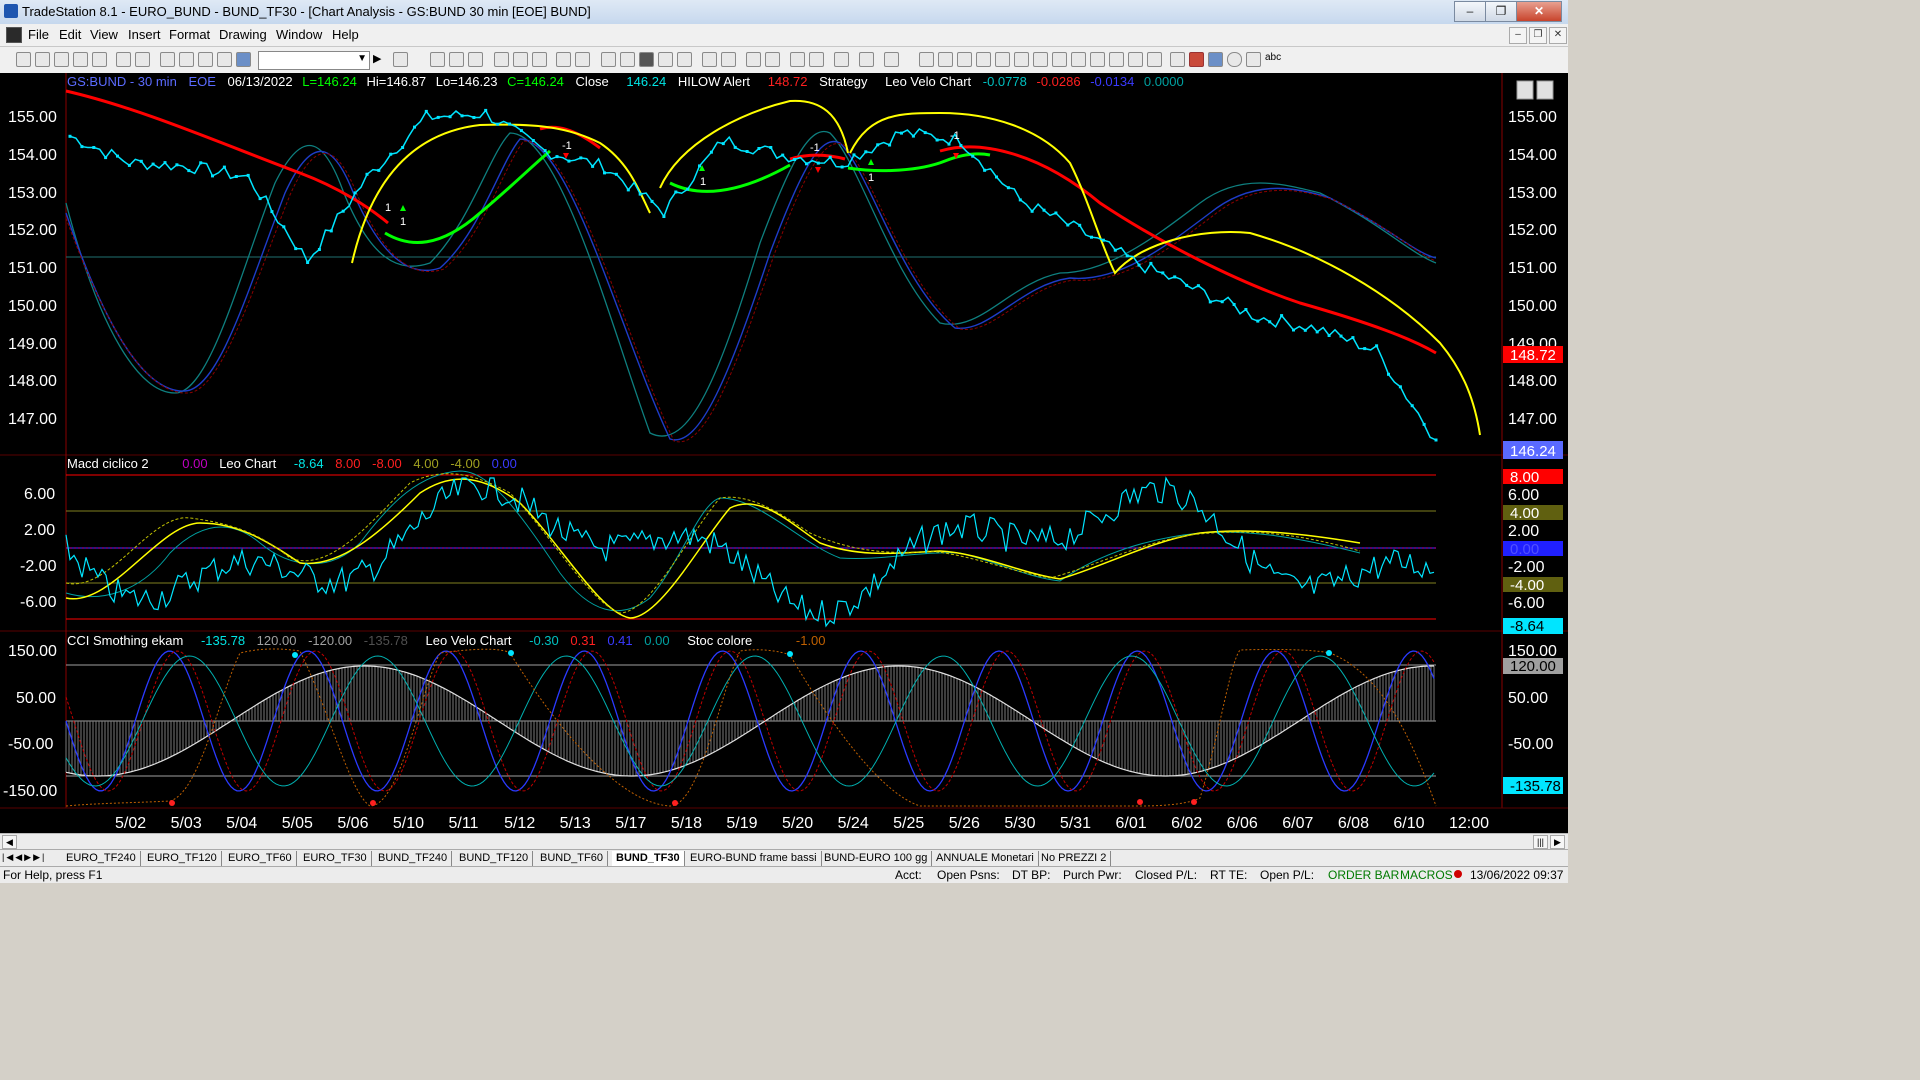 The width and height of the screenshot is (1920, 1080). I want to click on tab-bund-tf30: BUND_TF30, so click(648, 858).